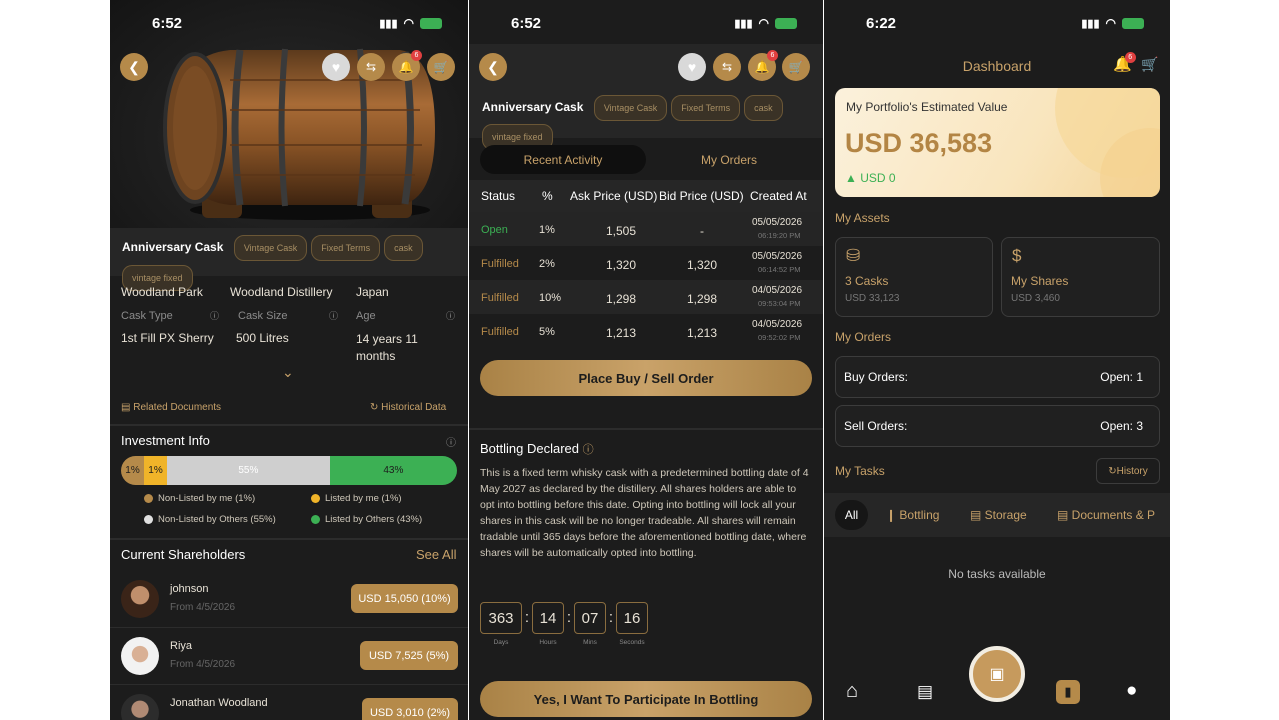  What do you see at coordinates (851, 515) in the screenshot?
I see `tab-all: All` at bounding box center [851, 515].